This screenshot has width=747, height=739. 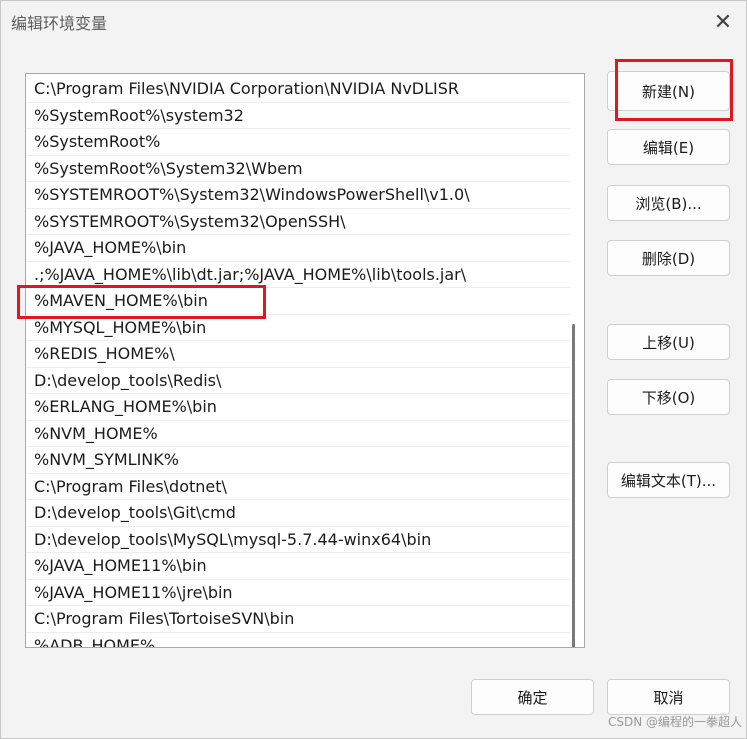 What do you see at coordinates (298, 593) in the screenshot?
I see `path-list-item: %JAVA_HOME11%\jre\bin` at bounding box center [298, 593].